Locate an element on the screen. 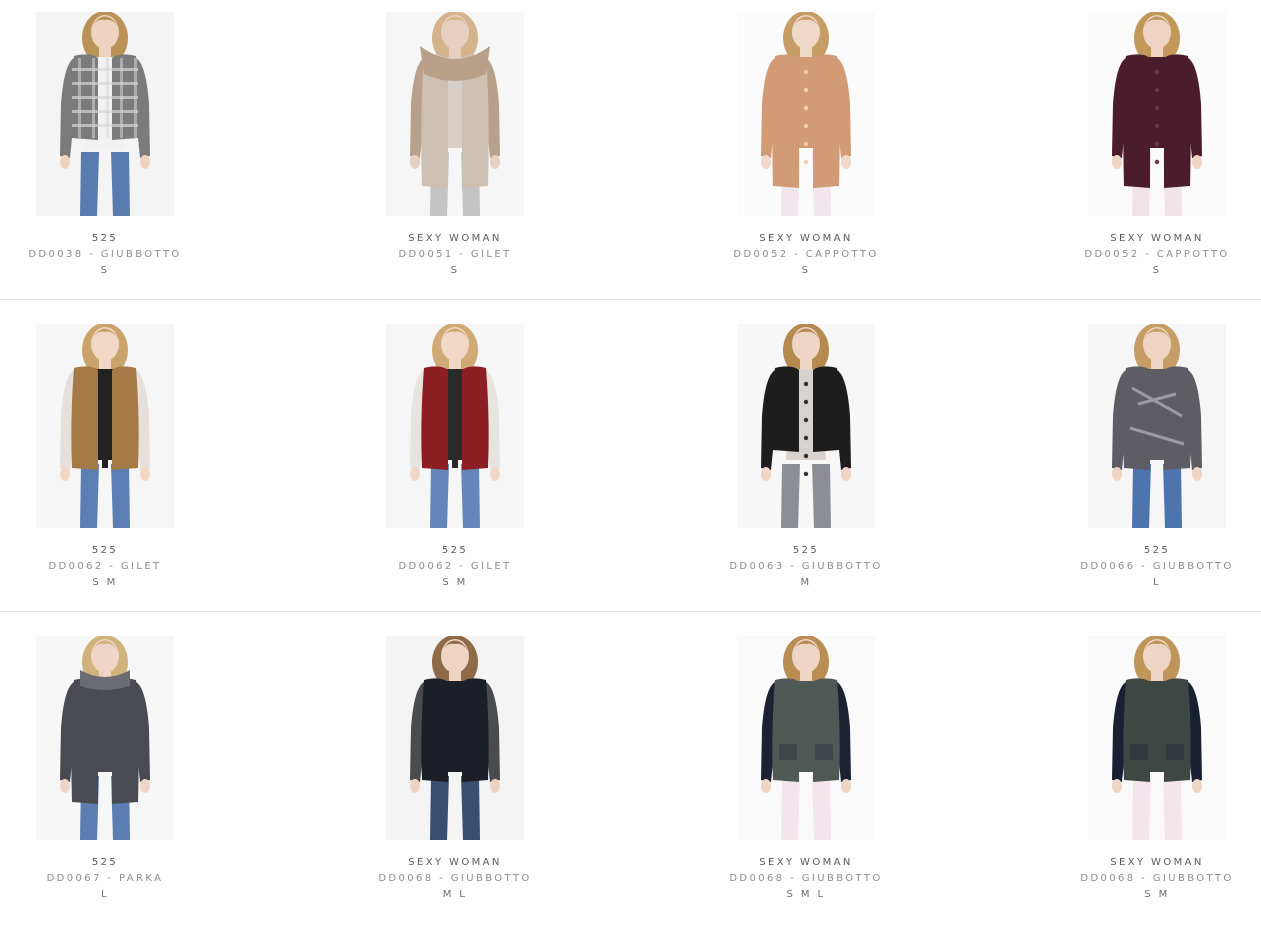 This screenshot has width=1261, height=936. product-title: DD0038 - GIUBBOTTO is located at coordinates (105, 255).